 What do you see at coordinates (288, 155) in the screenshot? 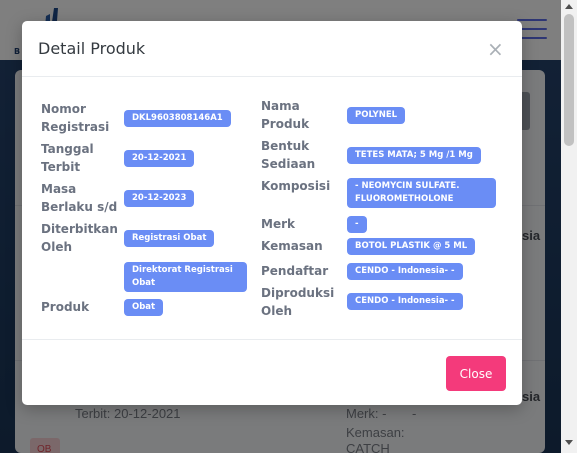
I see `label-bentuk-sediaan: Bentuk Sediaan` at bounding box center [288, 155].